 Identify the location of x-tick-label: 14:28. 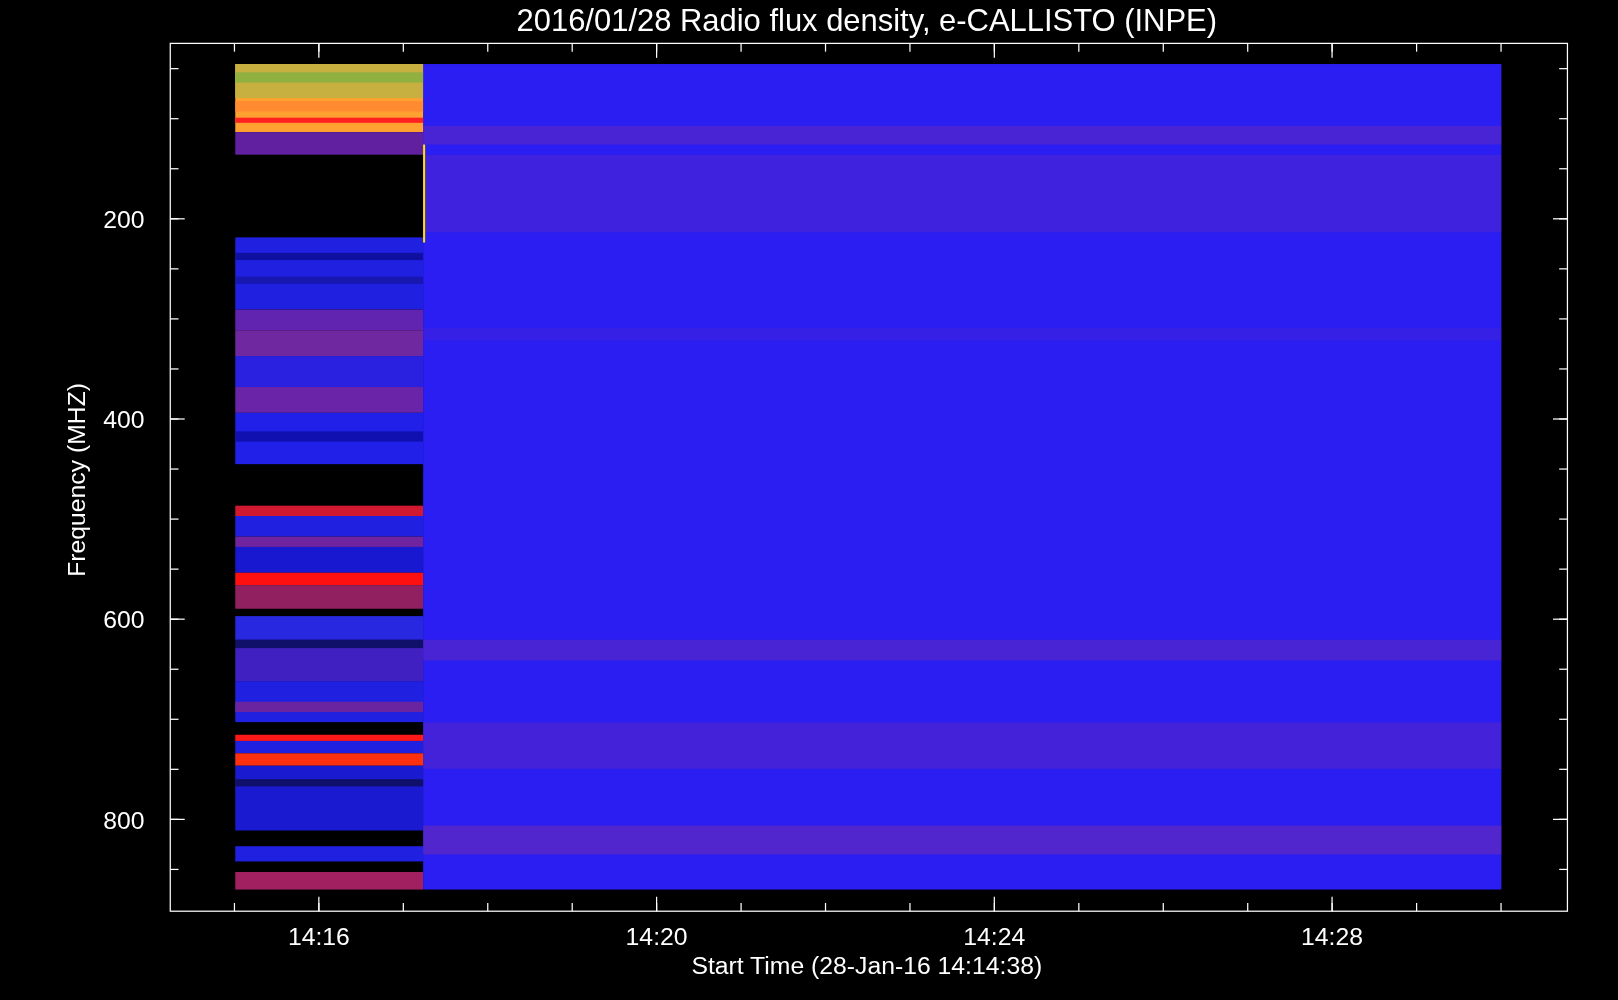
(1332, 937).